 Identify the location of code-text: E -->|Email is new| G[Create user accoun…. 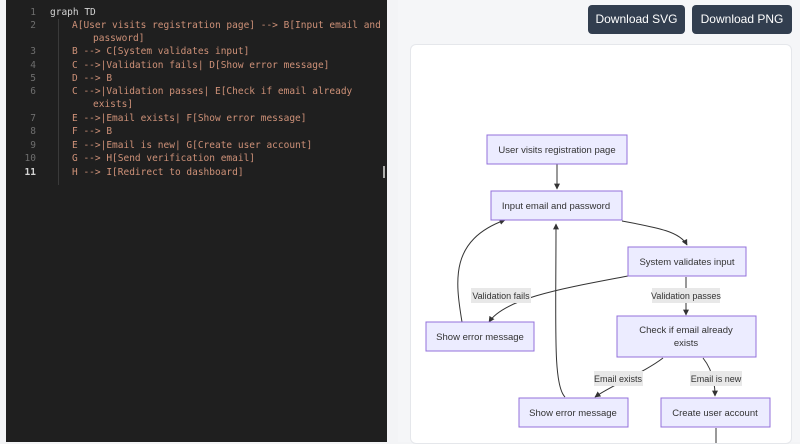
(192, 145).